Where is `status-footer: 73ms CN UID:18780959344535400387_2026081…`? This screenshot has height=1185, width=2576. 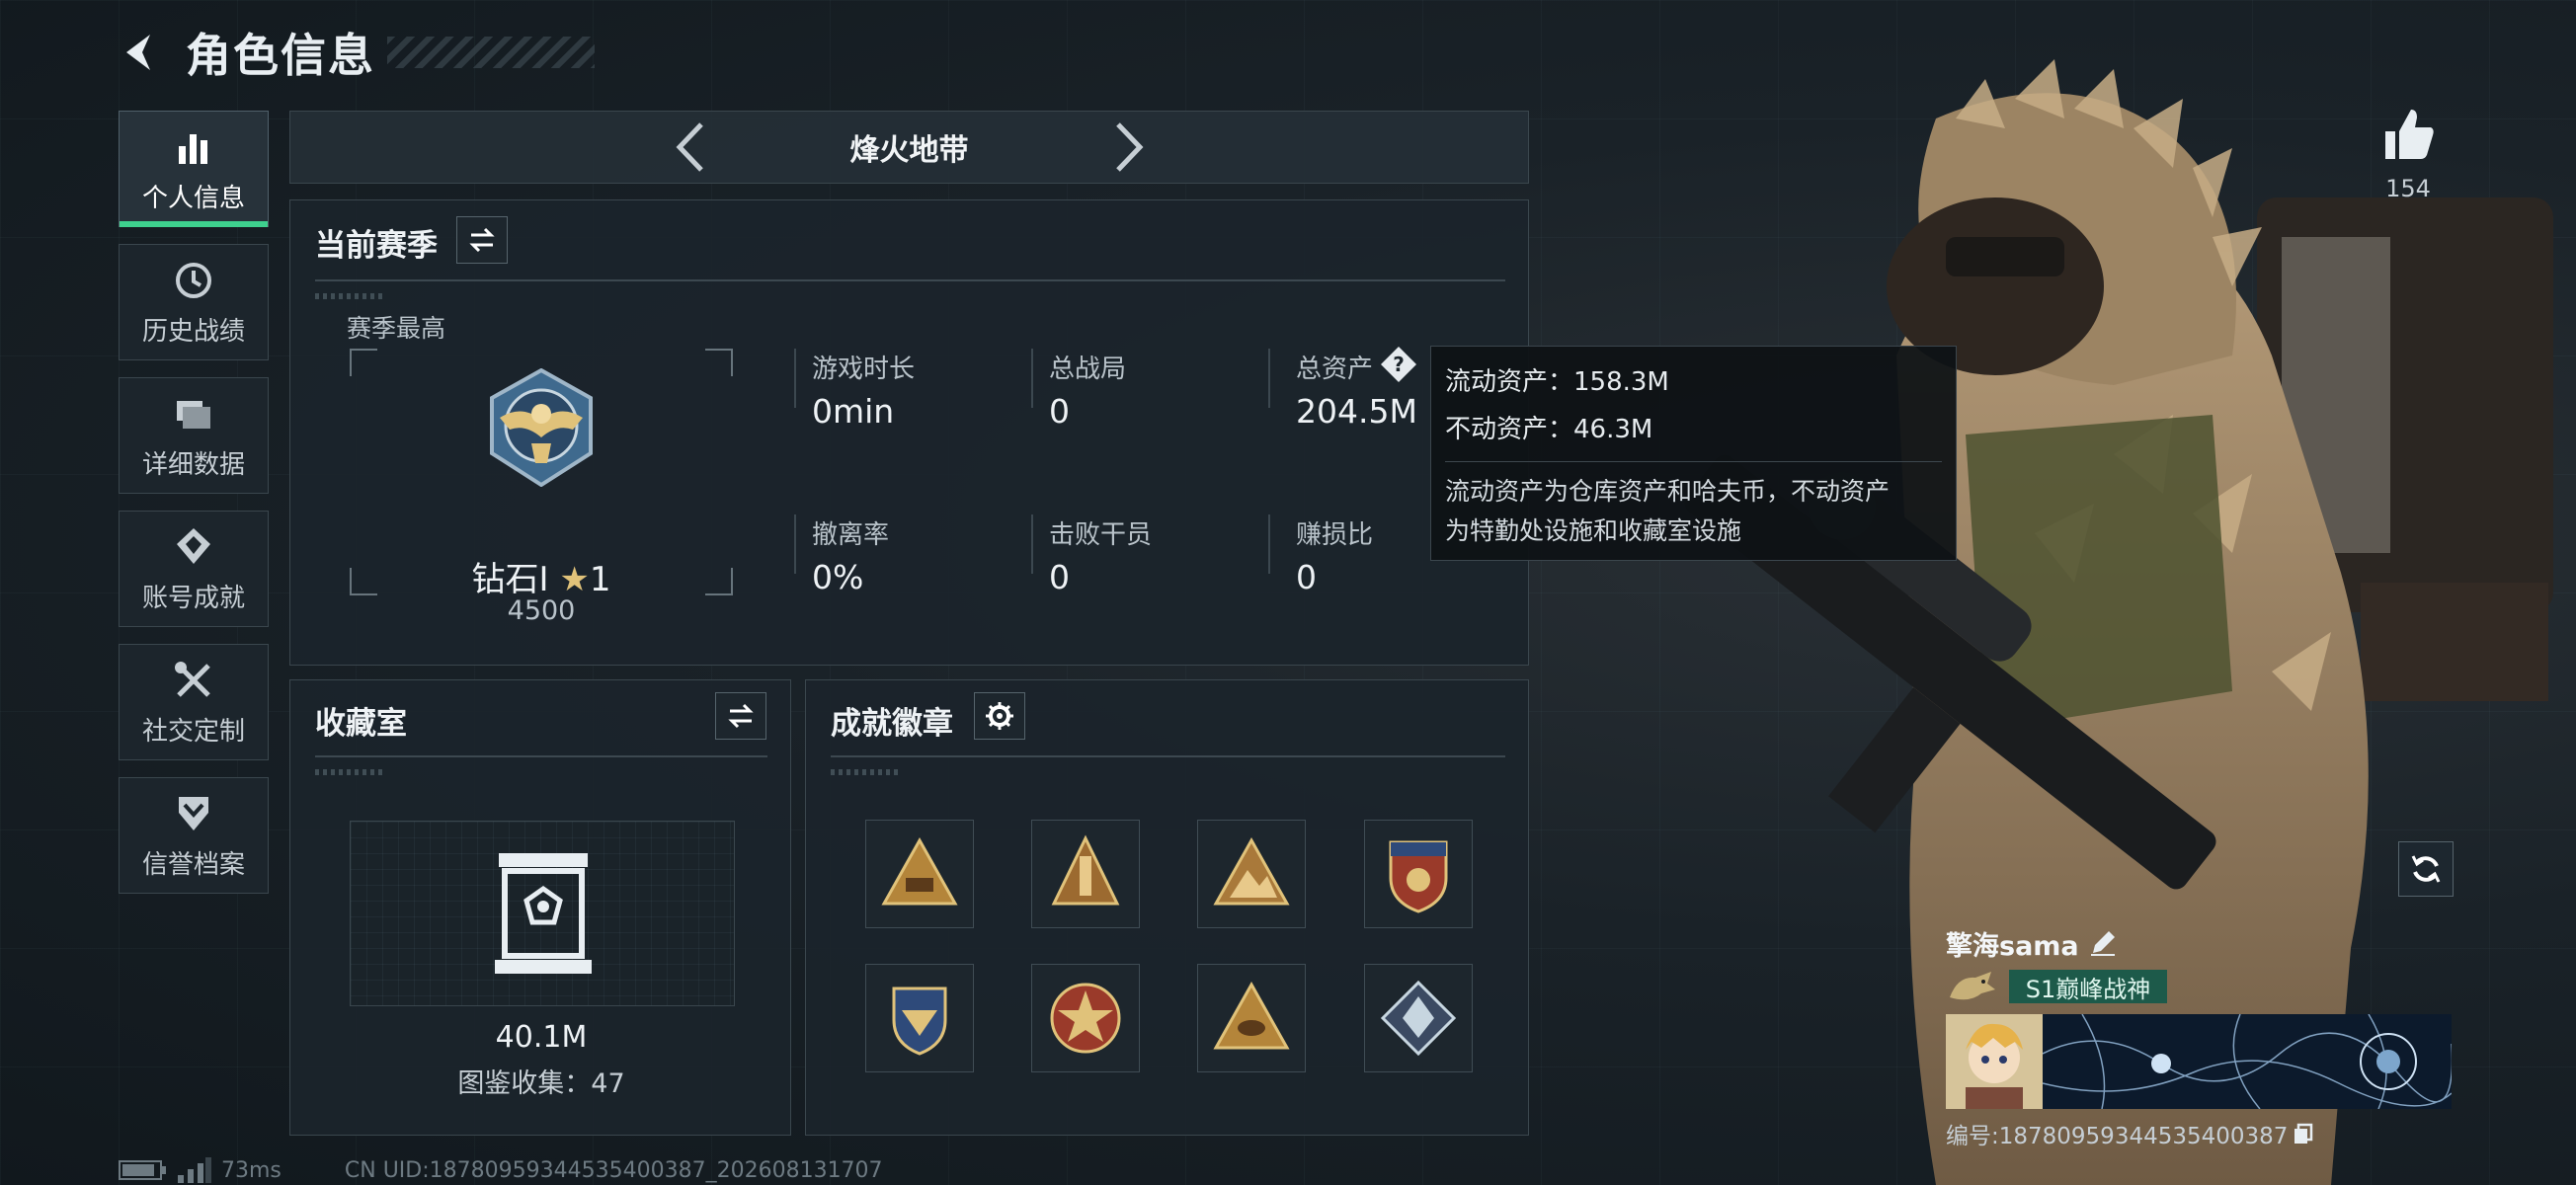 status-footer: 73ms CN UID:18780959344535400387_2026081… is located at coordinates (501, 1170).